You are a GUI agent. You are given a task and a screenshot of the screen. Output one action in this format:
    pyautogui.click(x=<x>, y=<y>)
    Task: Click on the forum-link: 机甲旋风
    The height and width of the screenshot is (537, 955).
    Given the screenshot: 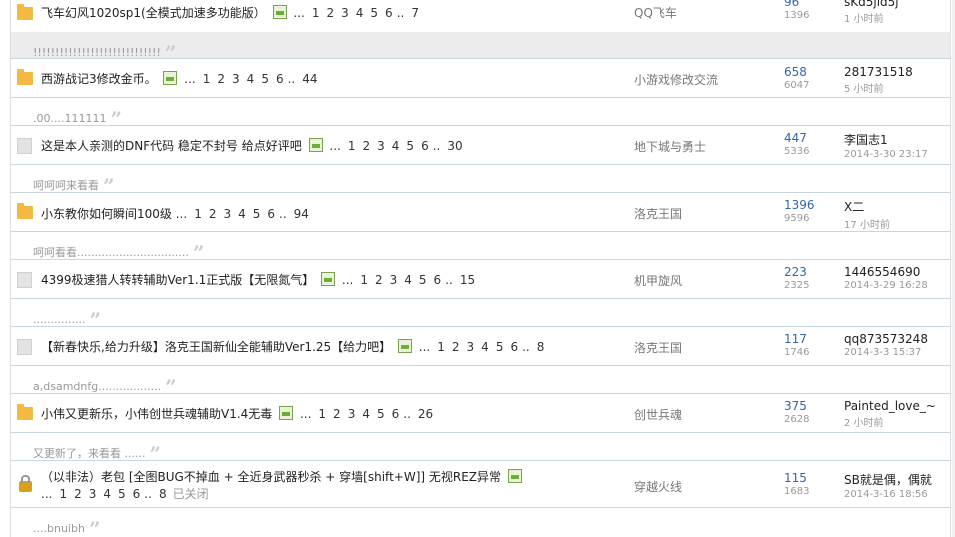 What is the action you would take?
    pyautogui.click(x=658, y=280)
    